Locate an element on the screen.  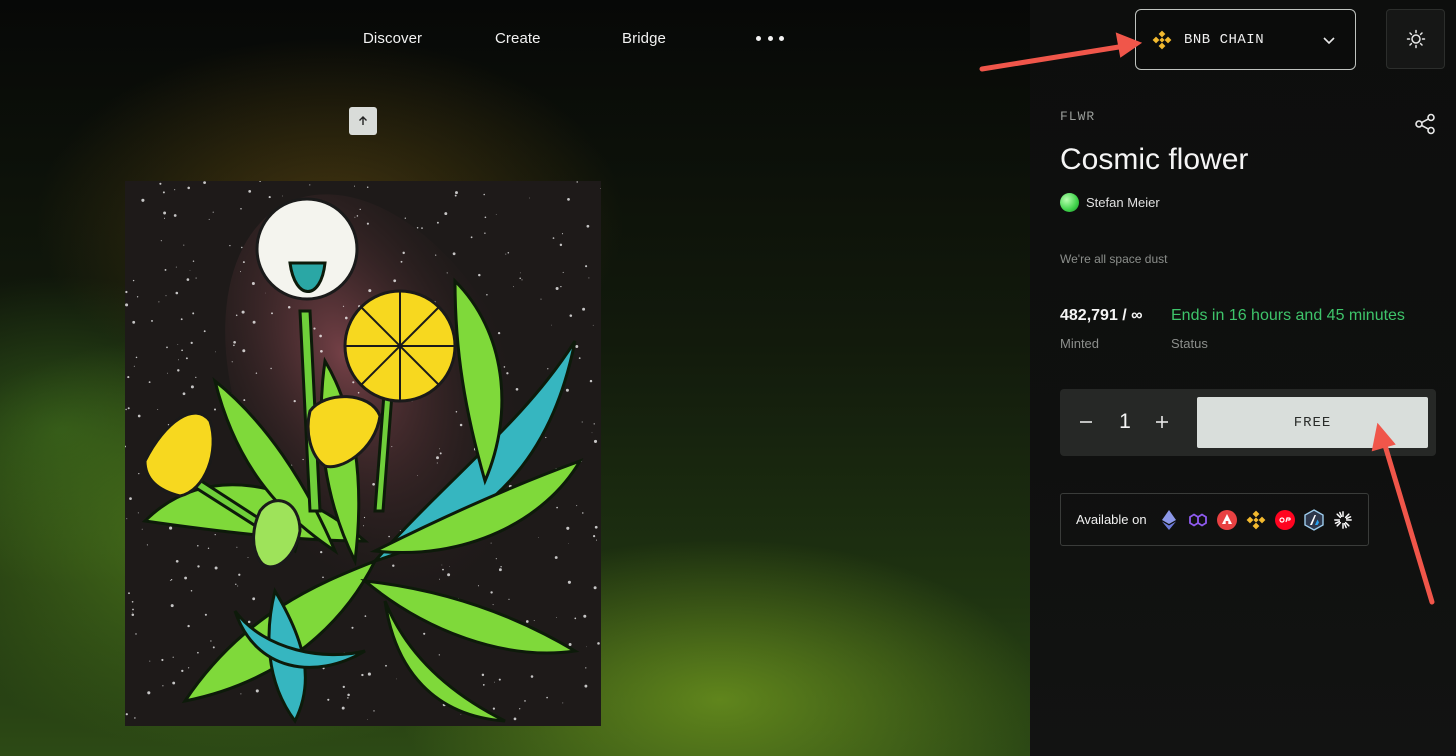
available-networks: Available on is located at coordinates (1214, 519).